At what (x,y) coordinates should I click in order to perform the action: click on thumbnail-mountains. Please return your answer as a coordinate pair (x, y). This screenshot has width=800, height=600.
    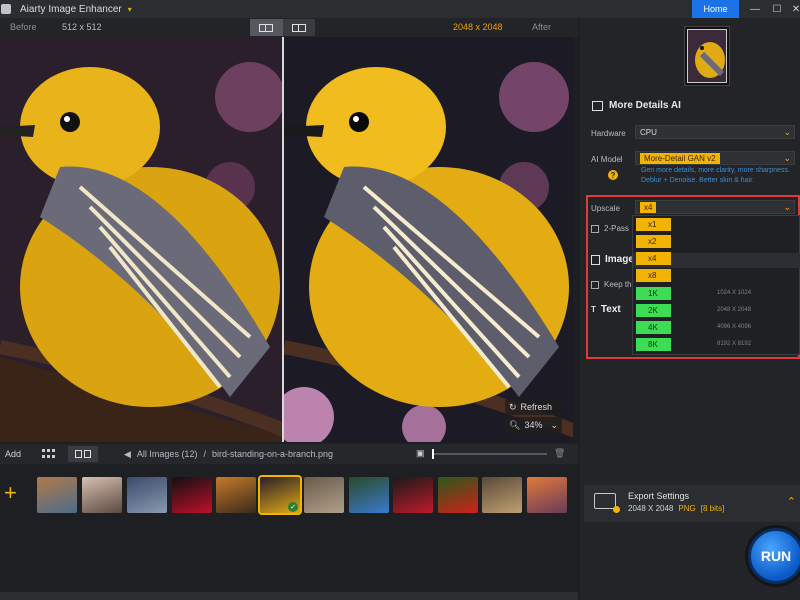
    Looking at the image, I should click on (147, 495).